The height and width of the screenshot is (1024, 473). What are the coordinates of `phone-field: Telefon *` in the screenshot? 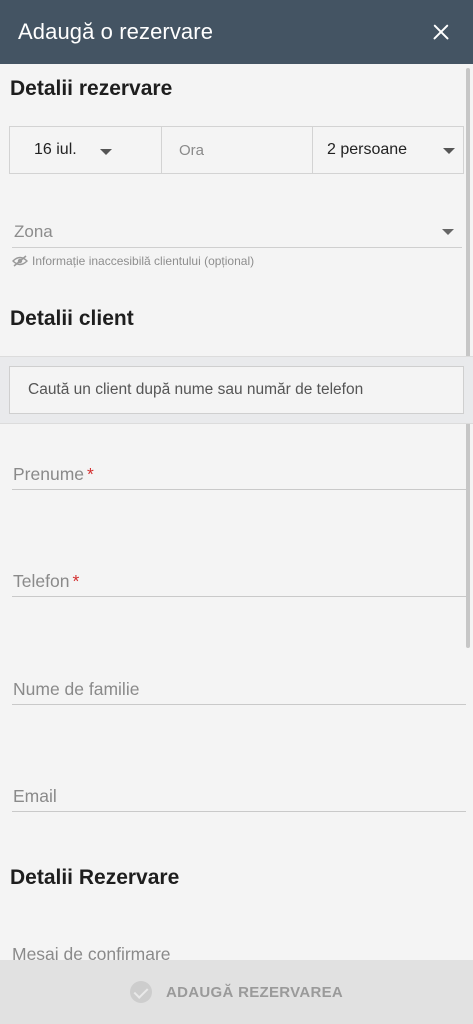 It's located at (239, 582).